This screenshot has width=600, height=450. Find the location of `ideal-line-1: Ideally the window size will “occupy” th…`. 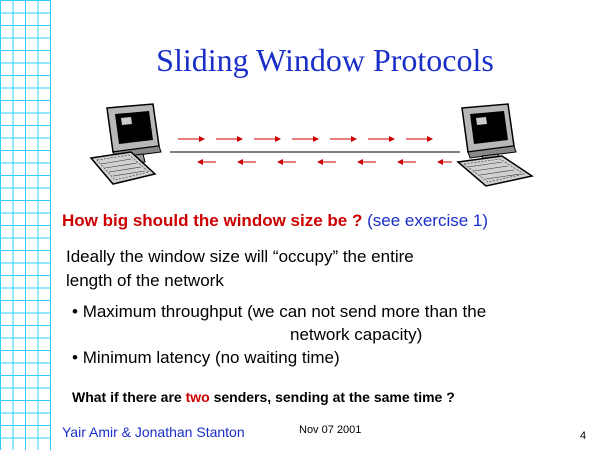

ideal-line-1: Ideally the window size will “occupy” th… is located at coordinates (240, 256).